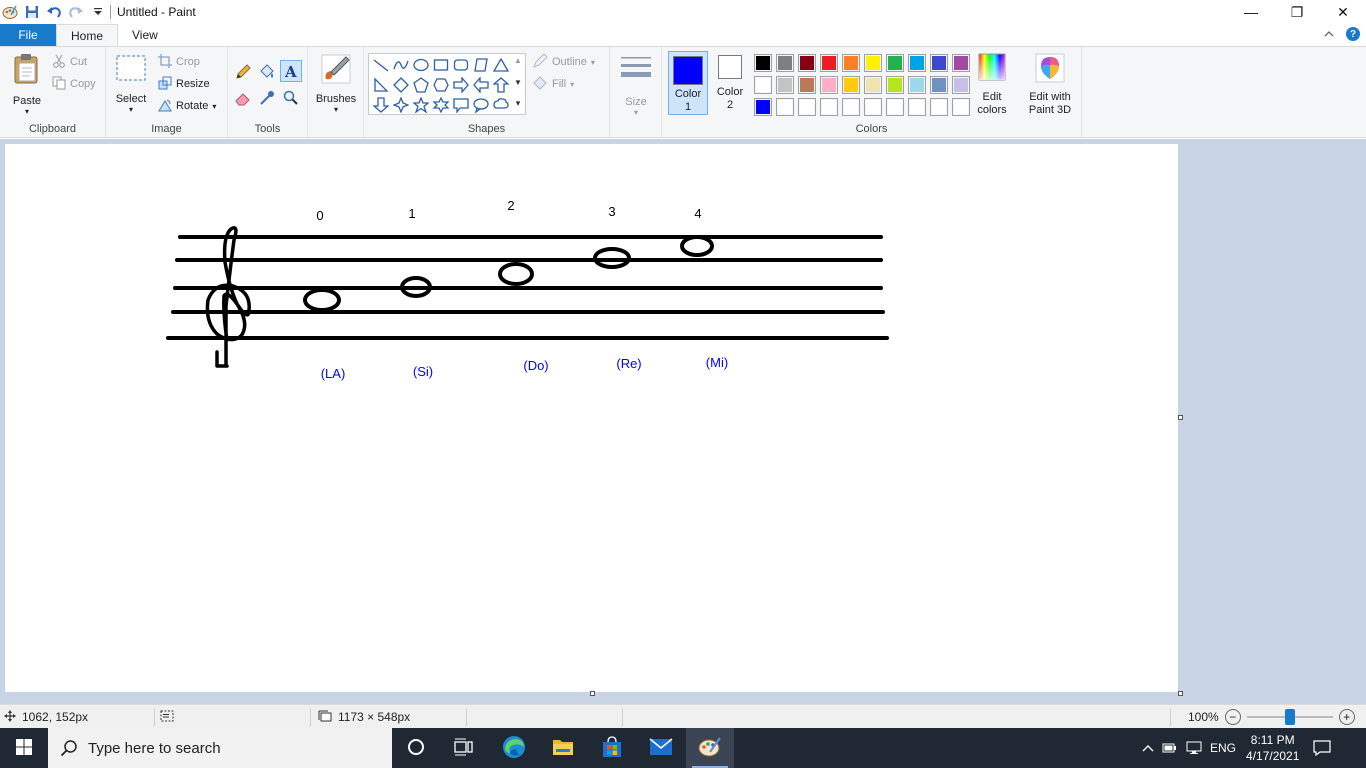 This screenshot has height=768, width=1366. What do you see at coordinates (131, 83) in the screenshot?
I see `select-button: Select ▾` at bounding box center [131, 83].